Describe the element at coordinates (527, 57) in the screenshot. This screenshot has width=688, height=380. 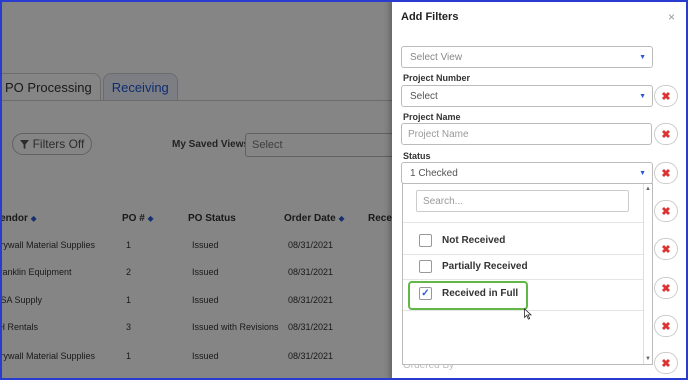
I see `select-view-dropdown: Select View ▼` at that location.